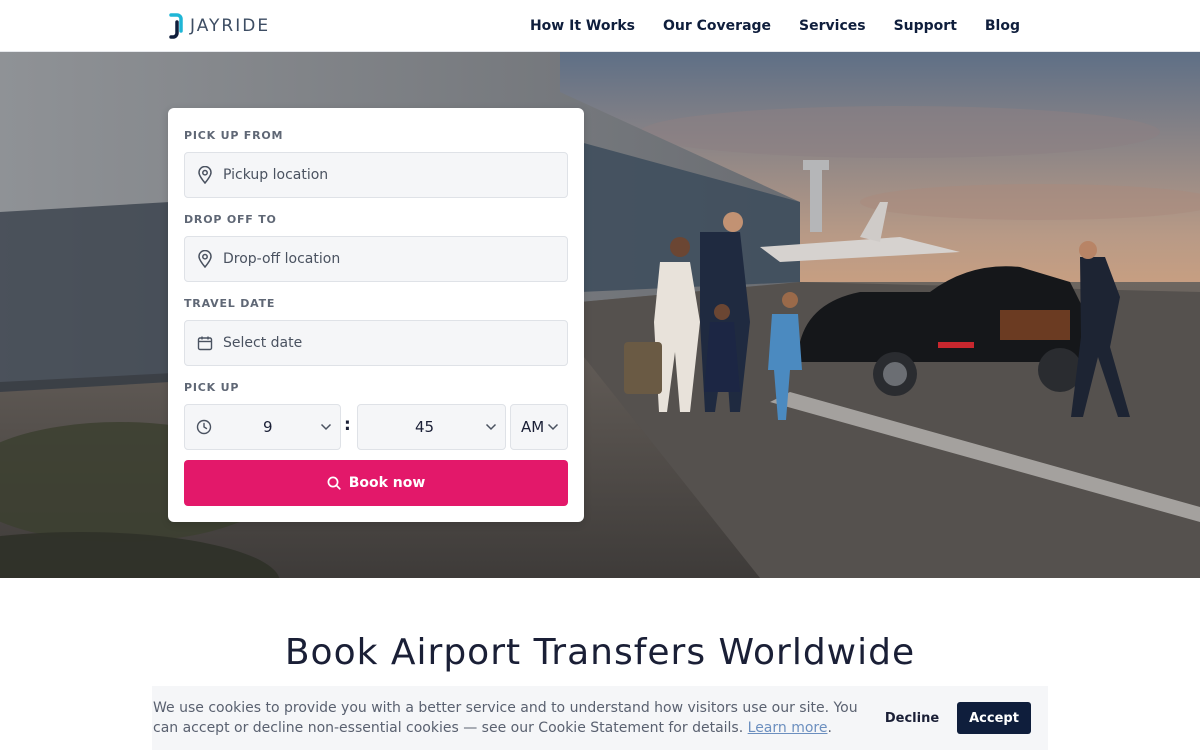 The image size is (1200, 750). Describe the element at coordinates (376, 343) in the screenshot. I see `travel-date-input: Select date` at that location.